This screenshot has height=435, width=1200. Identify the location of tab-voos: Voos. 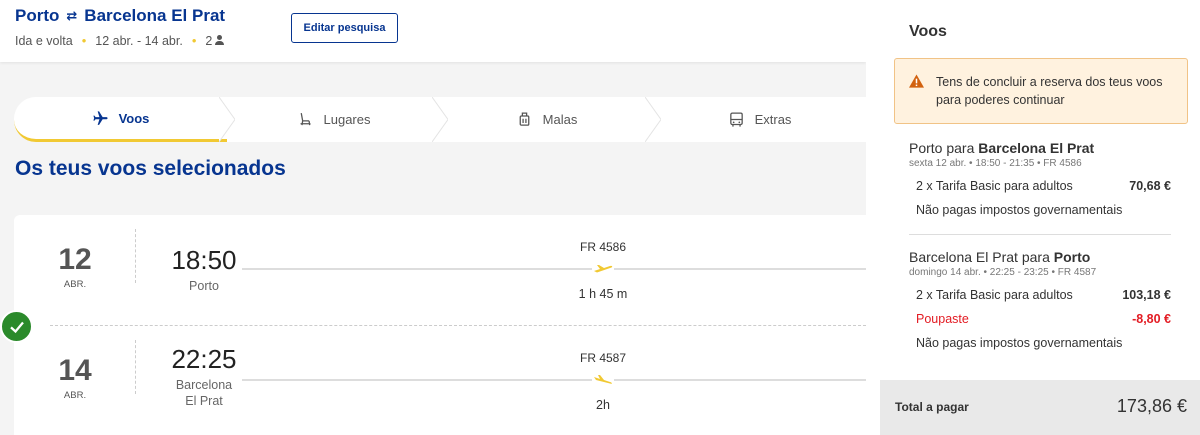
(124, 119).